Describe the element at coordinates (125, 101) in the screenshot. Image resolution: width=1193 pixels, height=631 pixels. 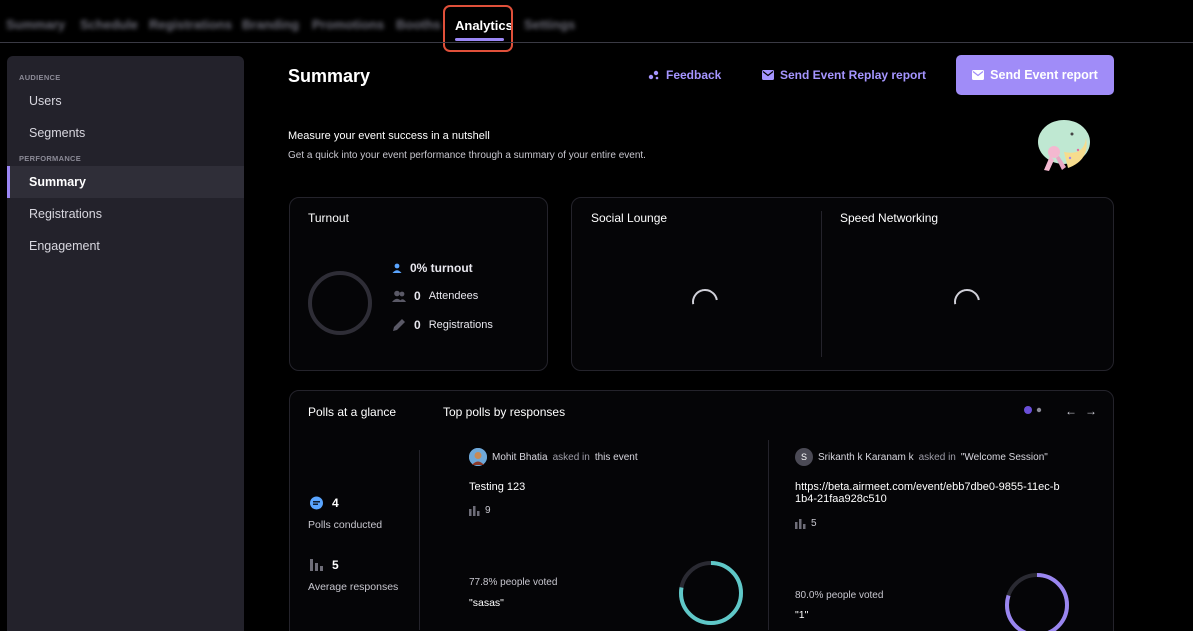
I see `sidebar-item-users: Users` at that location.